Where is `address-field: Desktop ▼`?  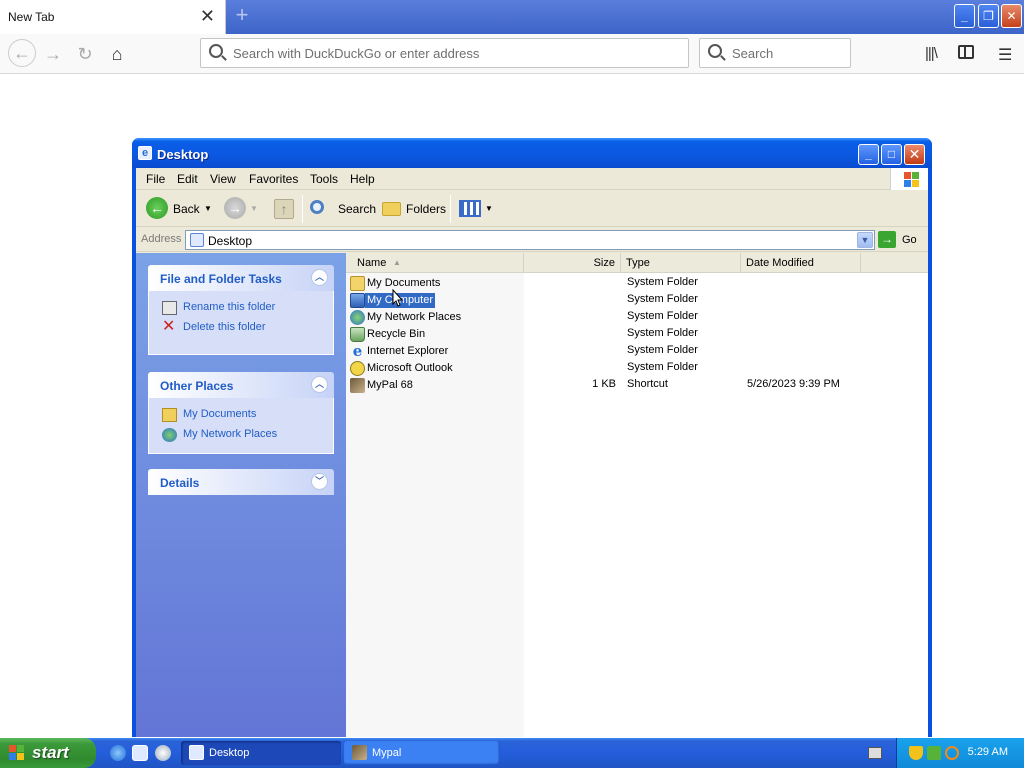 address-field: Desktop ▼ is located at coordinates (530, 240).